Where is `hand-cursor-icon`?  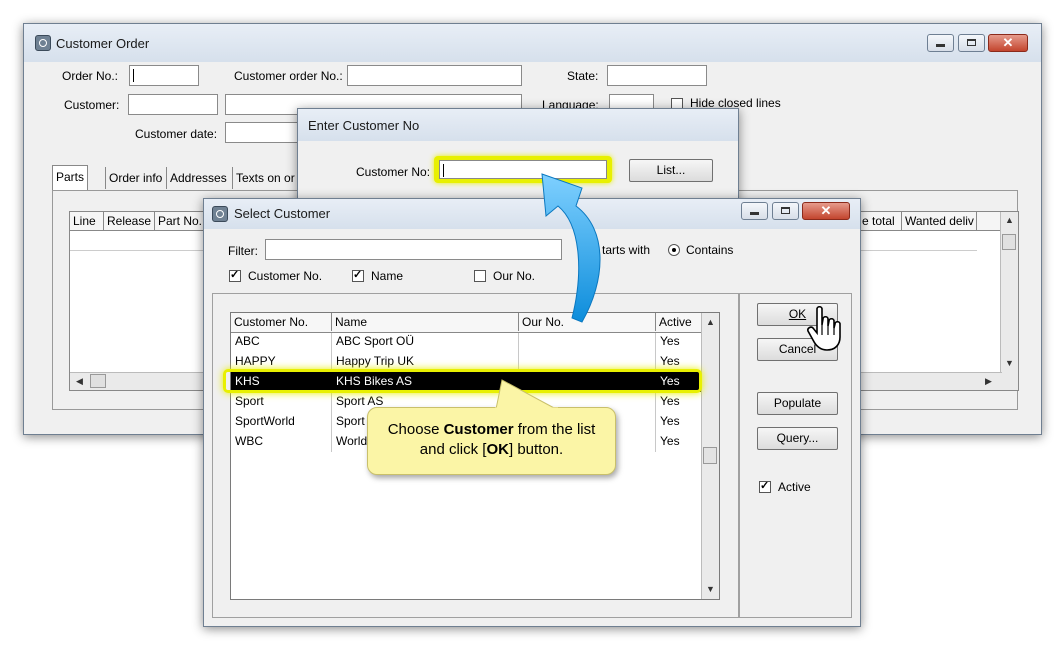
hand-cursor-icon is located at coordinates (824, 328).